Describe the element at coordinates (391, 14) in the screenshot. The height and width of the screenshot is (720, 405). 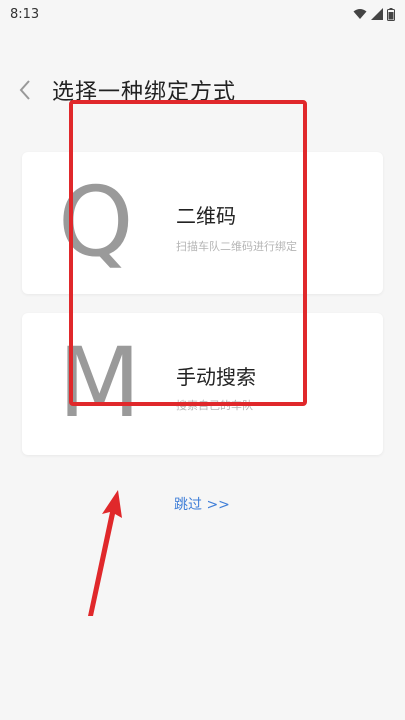
I see `battery-icon` at that location.